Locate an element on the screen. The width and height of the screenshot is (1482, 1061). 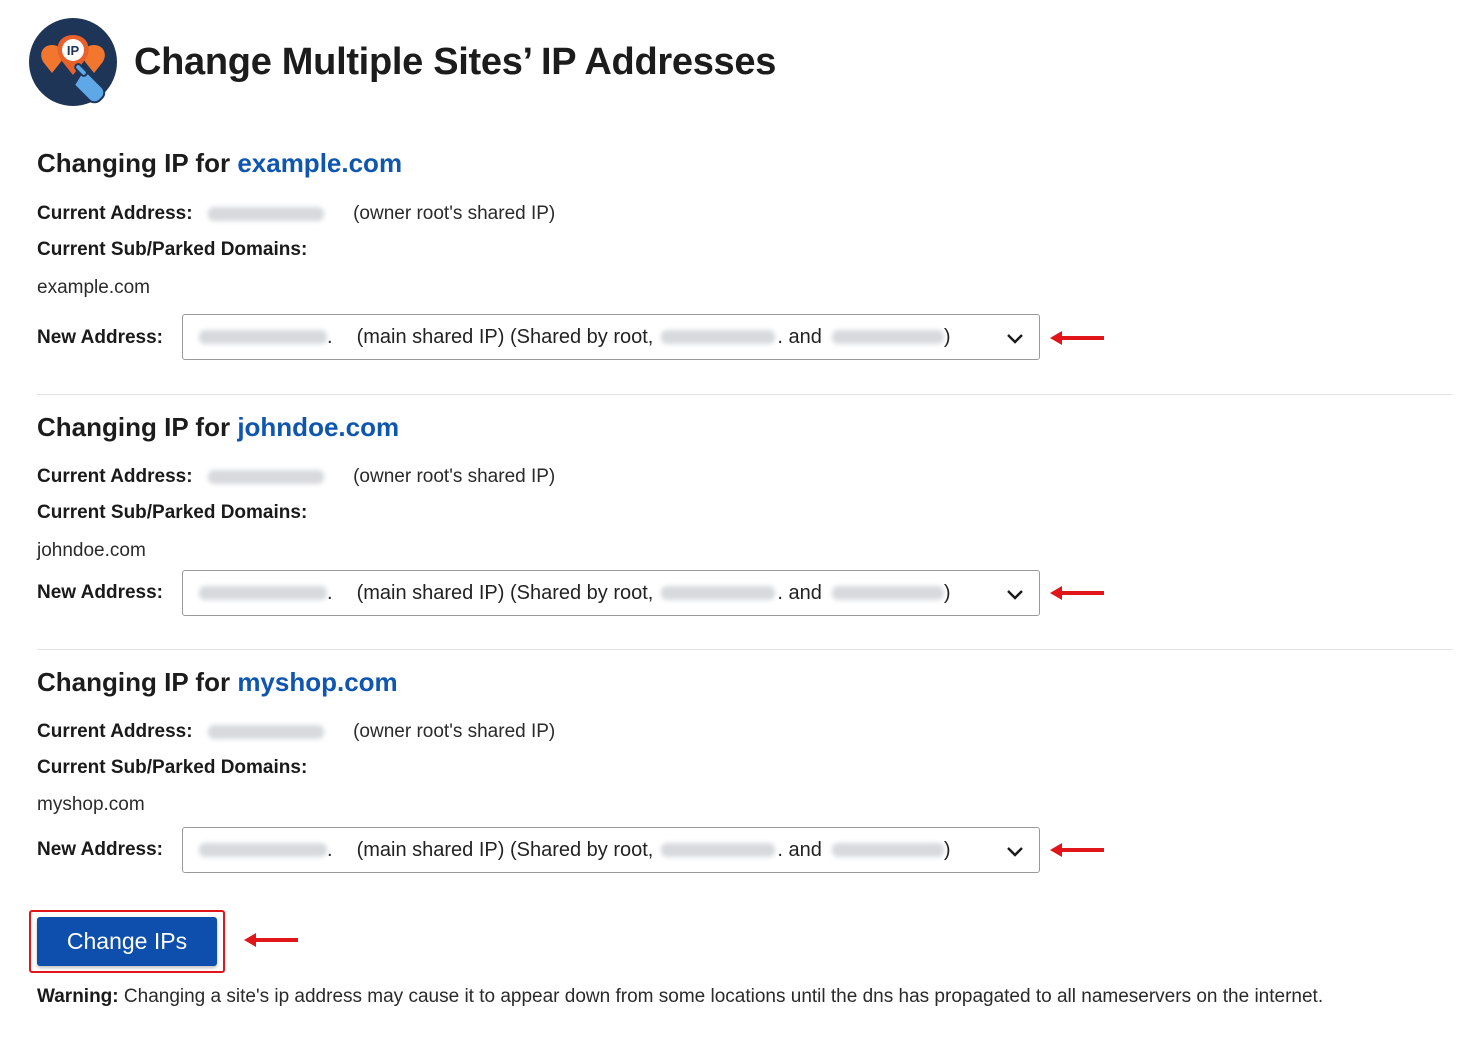
page-header: IP Change Multiple Sites’ IP Addresses is located at coordinates (402, 62).